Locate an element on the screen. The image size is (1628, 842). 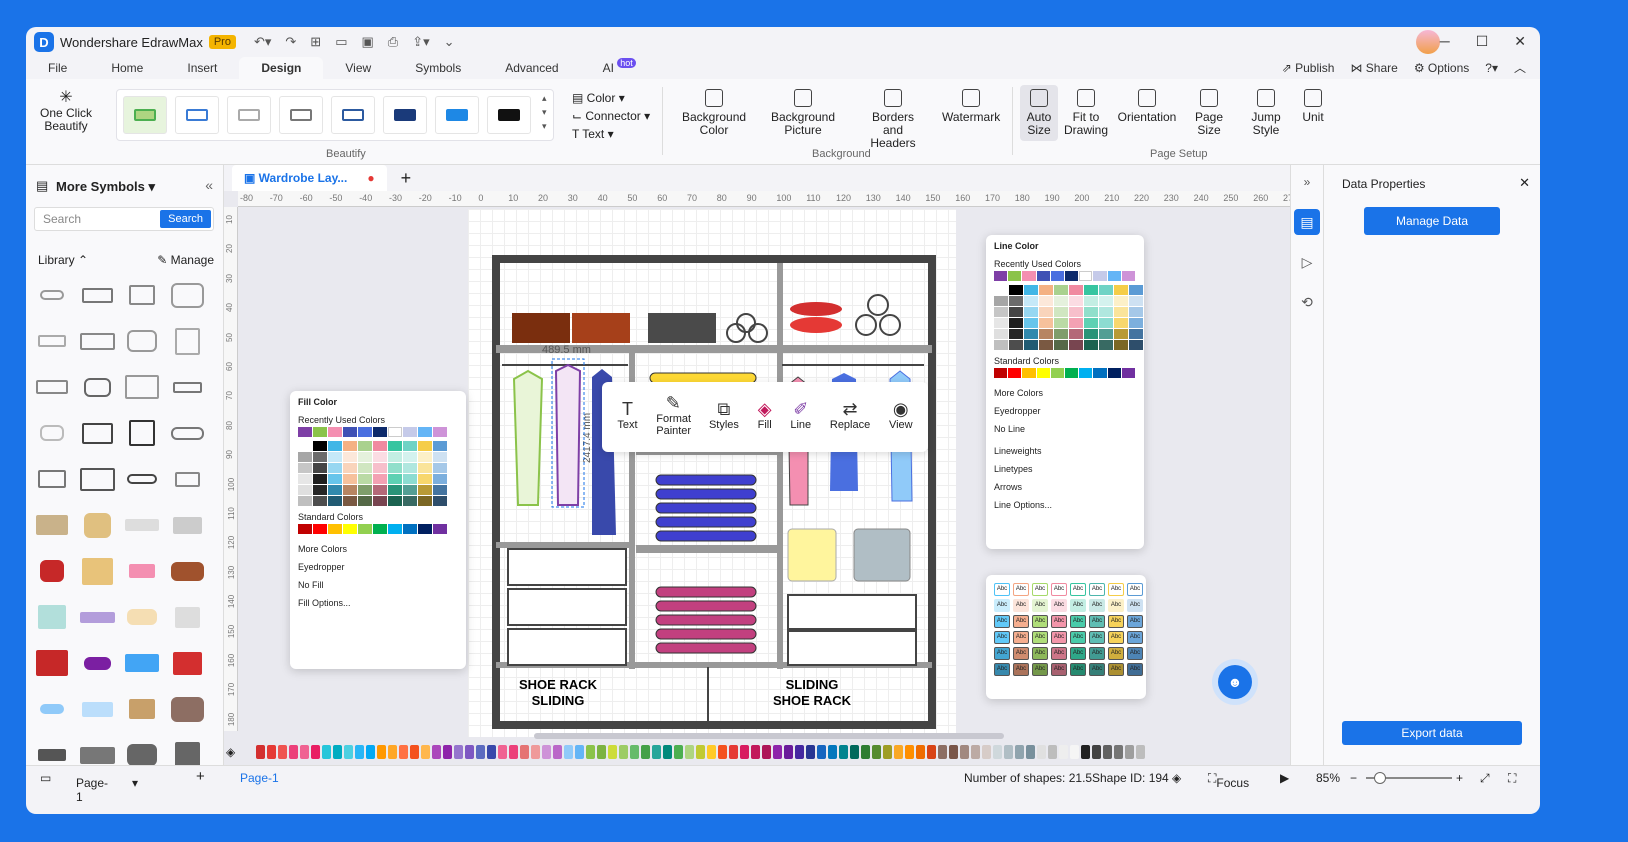
collapse-panel-icon: « is located at coordinates (209, 185).